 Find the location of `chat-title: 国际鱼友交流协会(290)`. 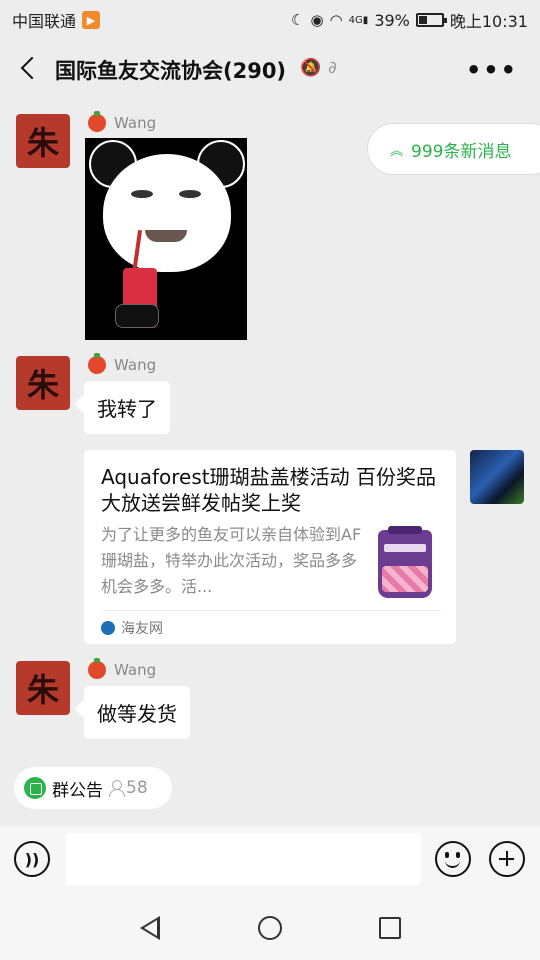

chat-title: 国际鱼友交流协会(290) is located at coordinates (170, 70).